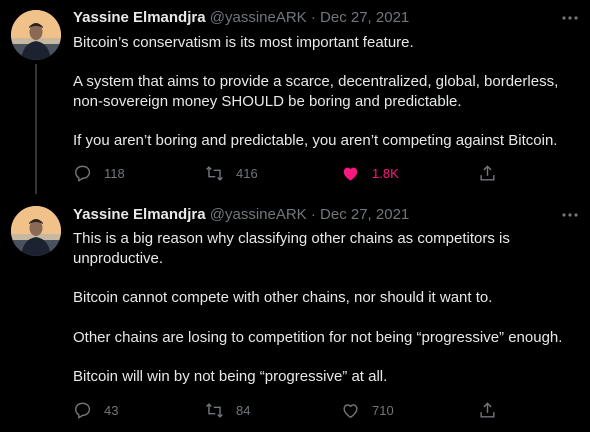  What do you see at coordinates (114, 173) in the screenshot?
I see `reply-count: 118` at bounding box center [114, 173].